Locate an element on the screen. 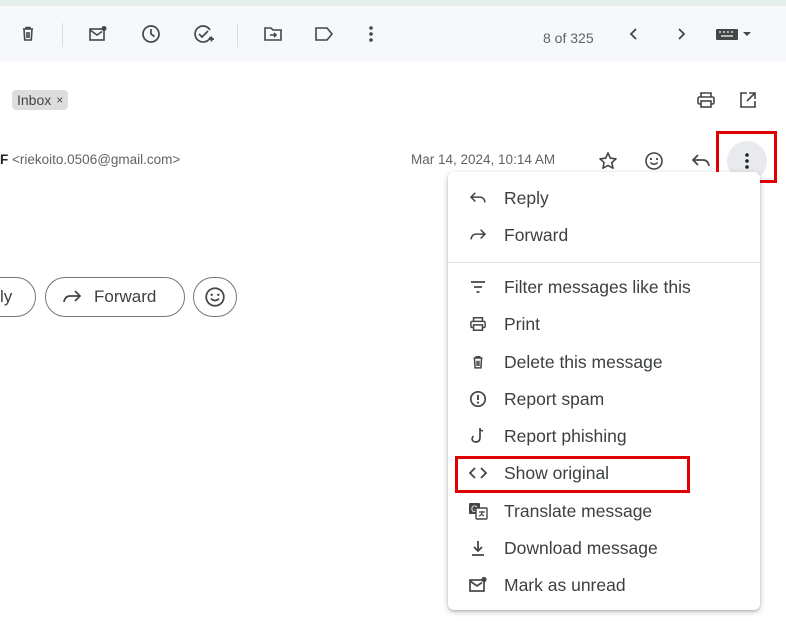 Image resolution: width=786 pixels, height=621 pixels. open-in-new-icon is located at coordinates (748, 100).